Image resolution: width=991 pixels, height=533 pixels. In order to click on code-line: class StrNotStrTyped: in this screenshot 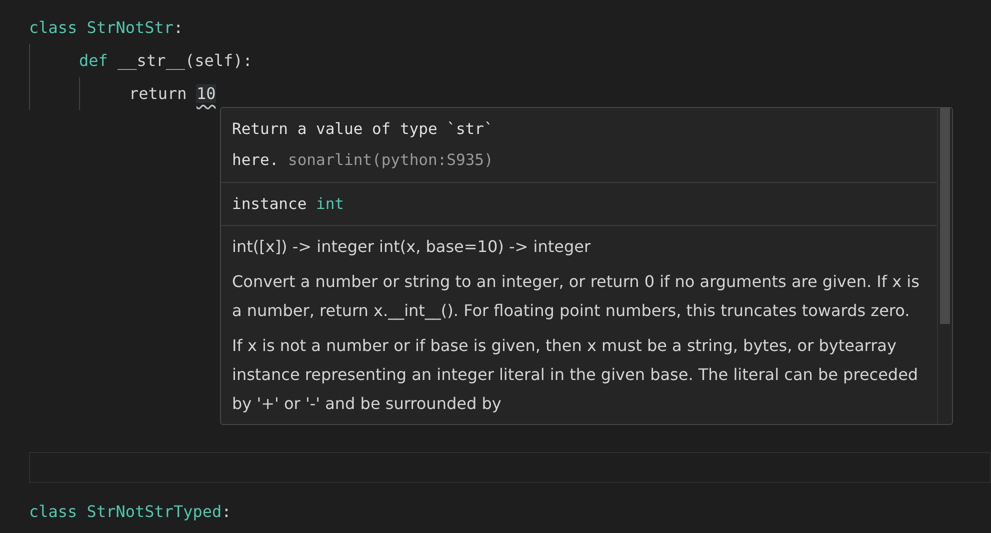, I will do `click(130, 511)`.